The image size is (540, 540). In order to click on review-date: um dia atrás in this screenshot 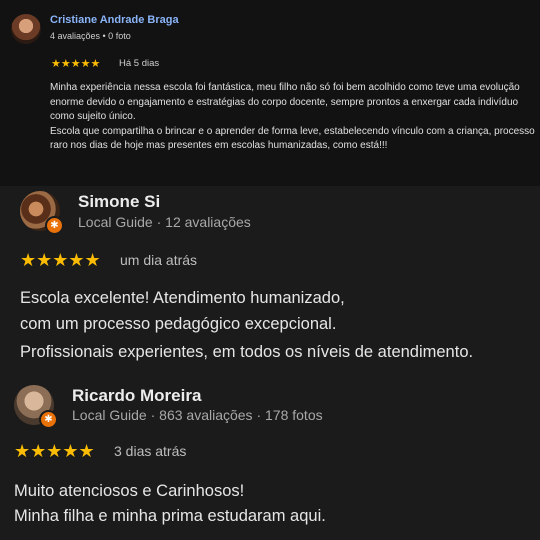, I will do `click(159, 260)`.